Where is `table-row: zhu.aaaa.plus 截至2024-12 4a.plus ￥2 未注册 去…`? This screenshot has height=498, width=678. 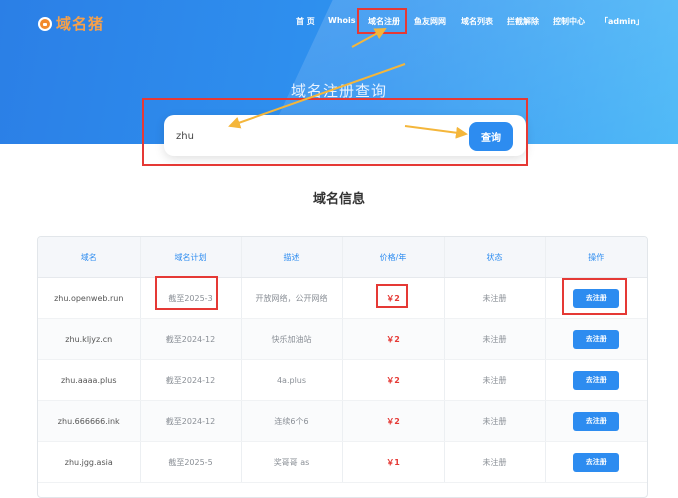 table-row: zhu.aaaa.plus 截至2024-12 4a.plus ￥2 未注册 去… is located at coordinates (342, 380).